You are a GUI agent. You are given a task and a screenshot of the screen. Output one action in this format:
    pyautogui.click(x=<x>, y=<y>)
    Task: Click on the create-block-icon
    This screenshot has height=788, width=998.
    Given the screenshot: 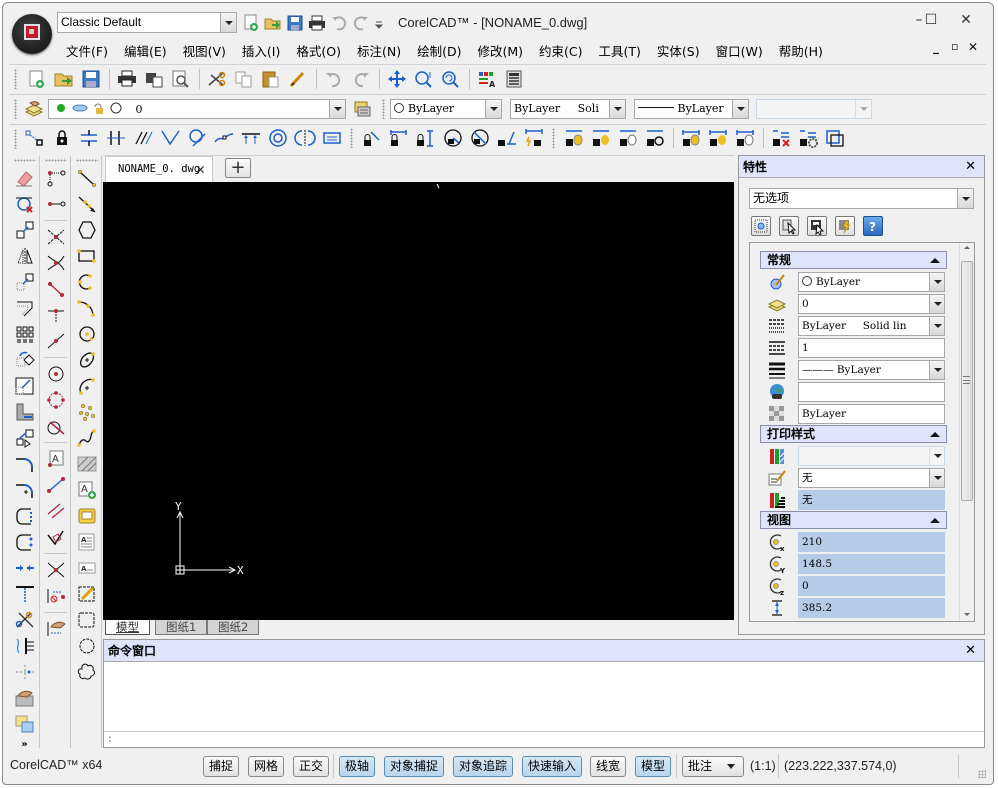 What is the action you would take?
    pyautogui.click(x=87, y=516)
    